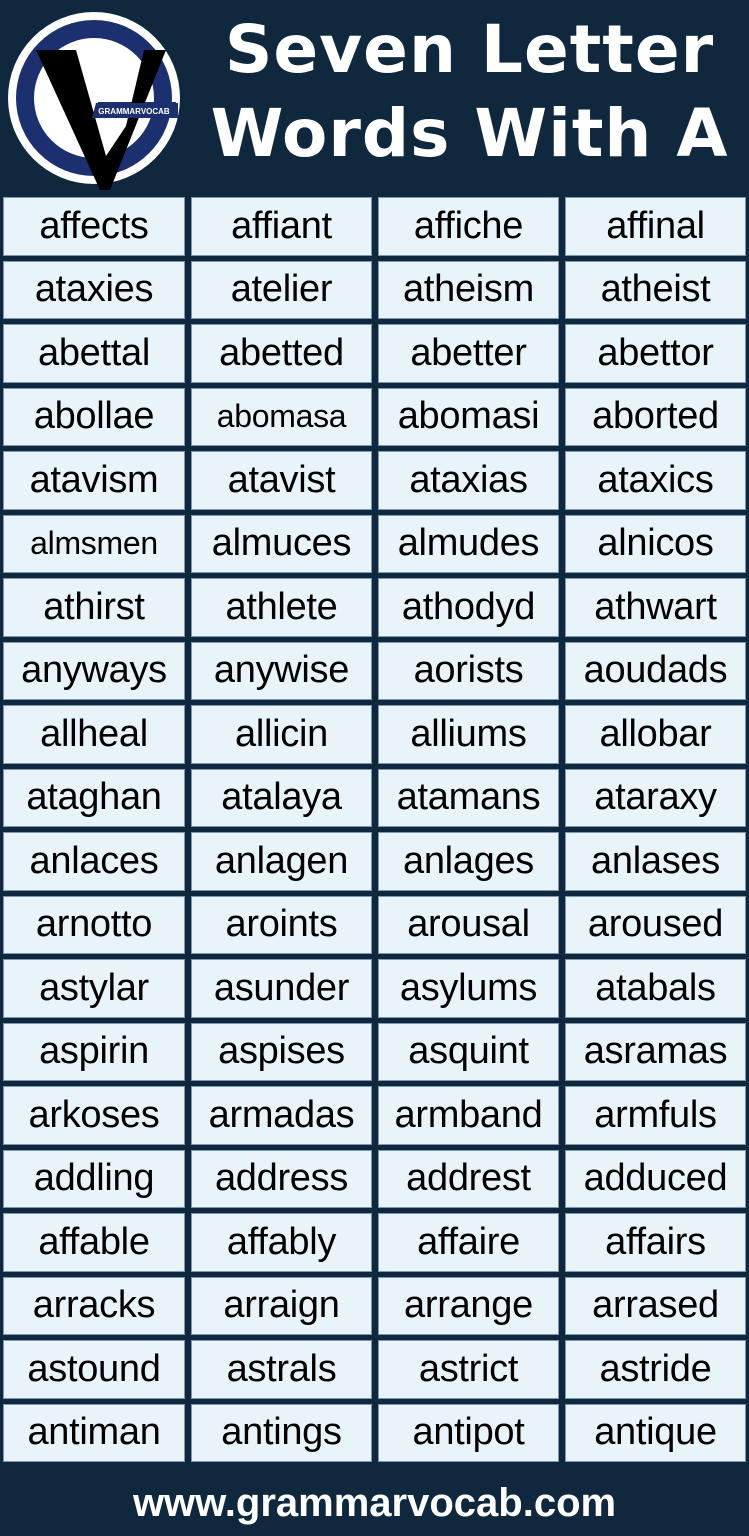  Describe the element at coordinates (655, 988) in the screenshot. I see `word-cell: atabals` at that location.